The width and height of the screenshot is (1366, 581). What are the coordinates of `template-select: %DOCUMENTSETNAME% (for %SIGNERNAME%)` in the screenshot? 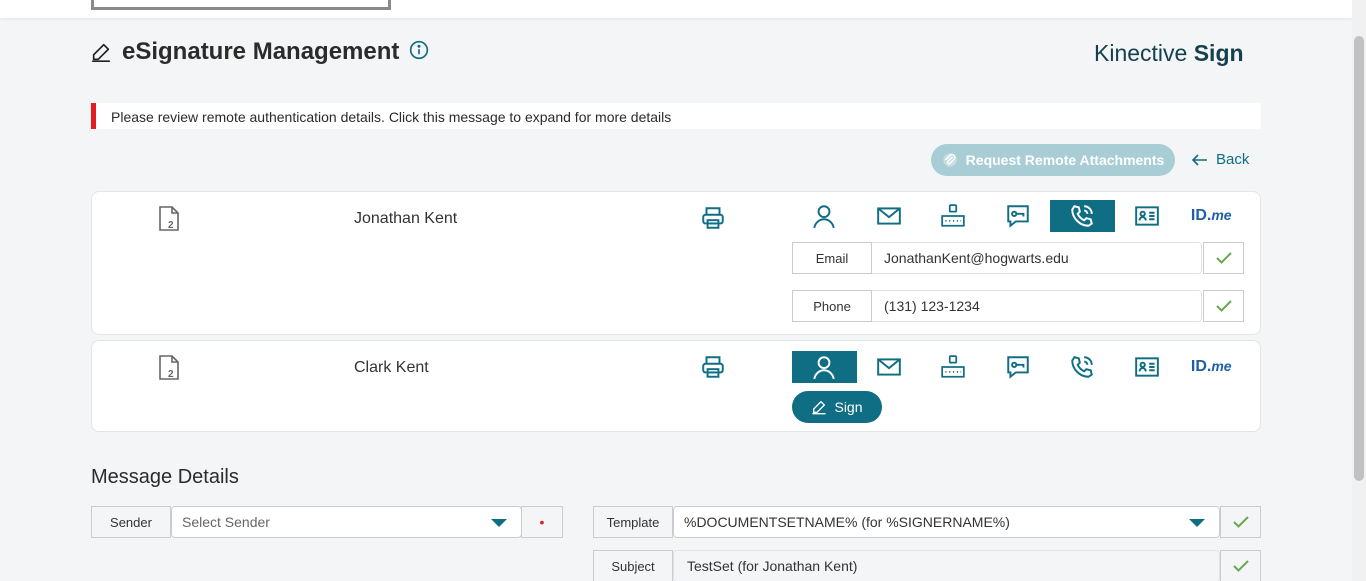 It's located at (946, 522).